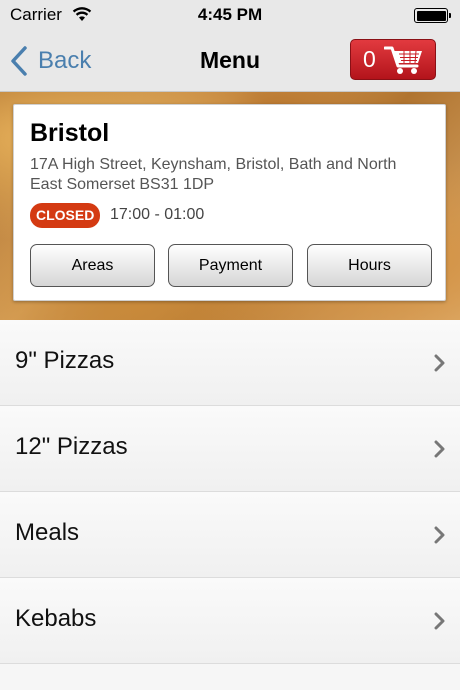 This screenshot has height=690, width=460. Describe the element at coordinates (230, 363) in the screenshot. I see `menu-item-9-inch-pizzas: 9" Pizzas` at that location.